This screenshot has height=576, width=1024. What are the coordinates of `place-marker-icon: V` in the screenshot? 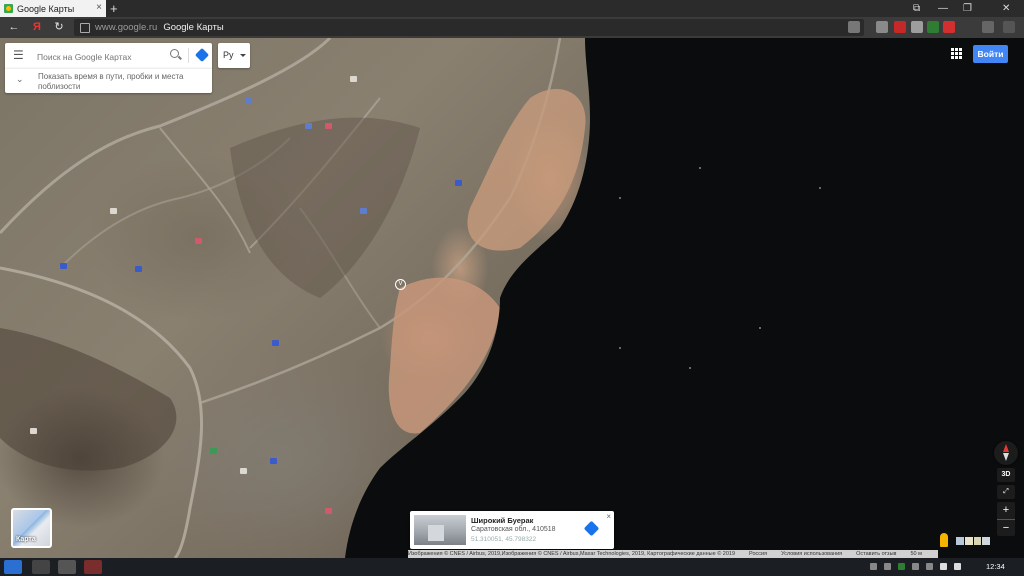 It's located at (400, 284).